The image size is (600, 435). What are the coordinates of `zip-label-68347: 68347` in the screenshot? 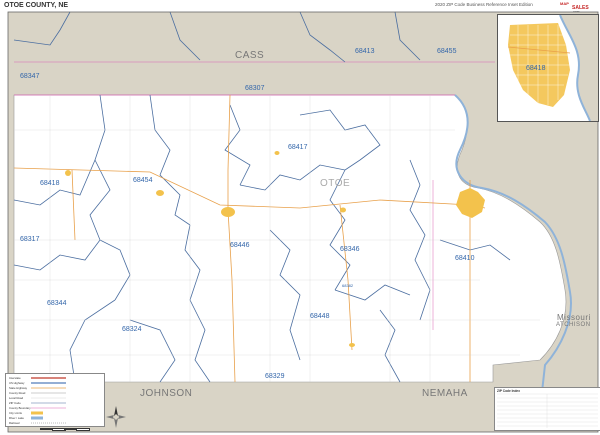 It's located at (30, 76).